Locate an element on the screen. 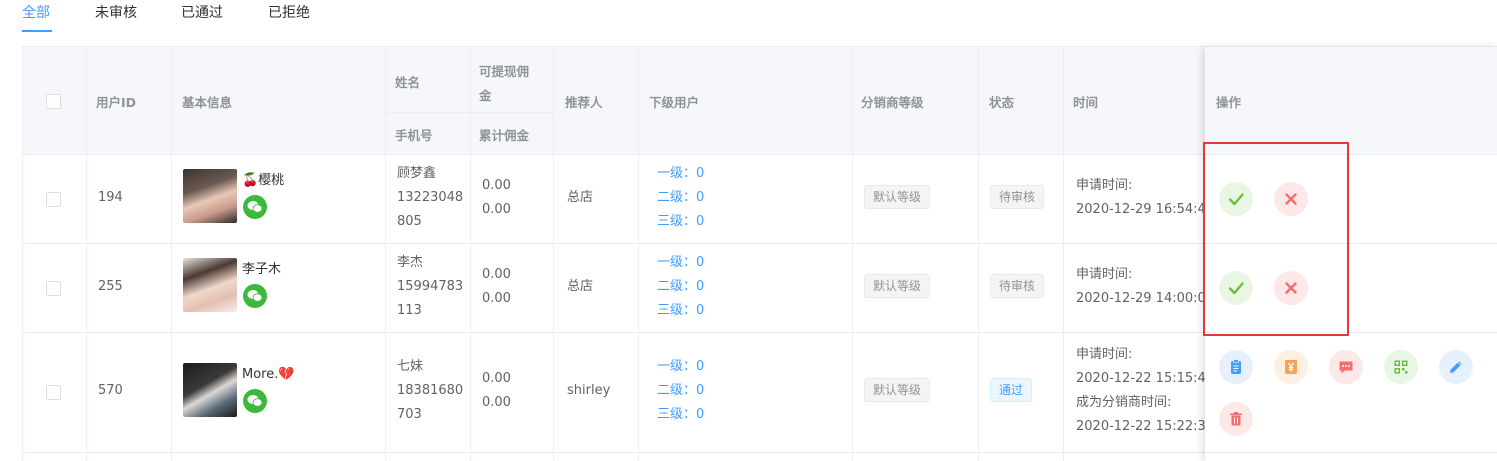 The image size is (1497, 461). clipboard-icon is located at coordinates (1236, 366).